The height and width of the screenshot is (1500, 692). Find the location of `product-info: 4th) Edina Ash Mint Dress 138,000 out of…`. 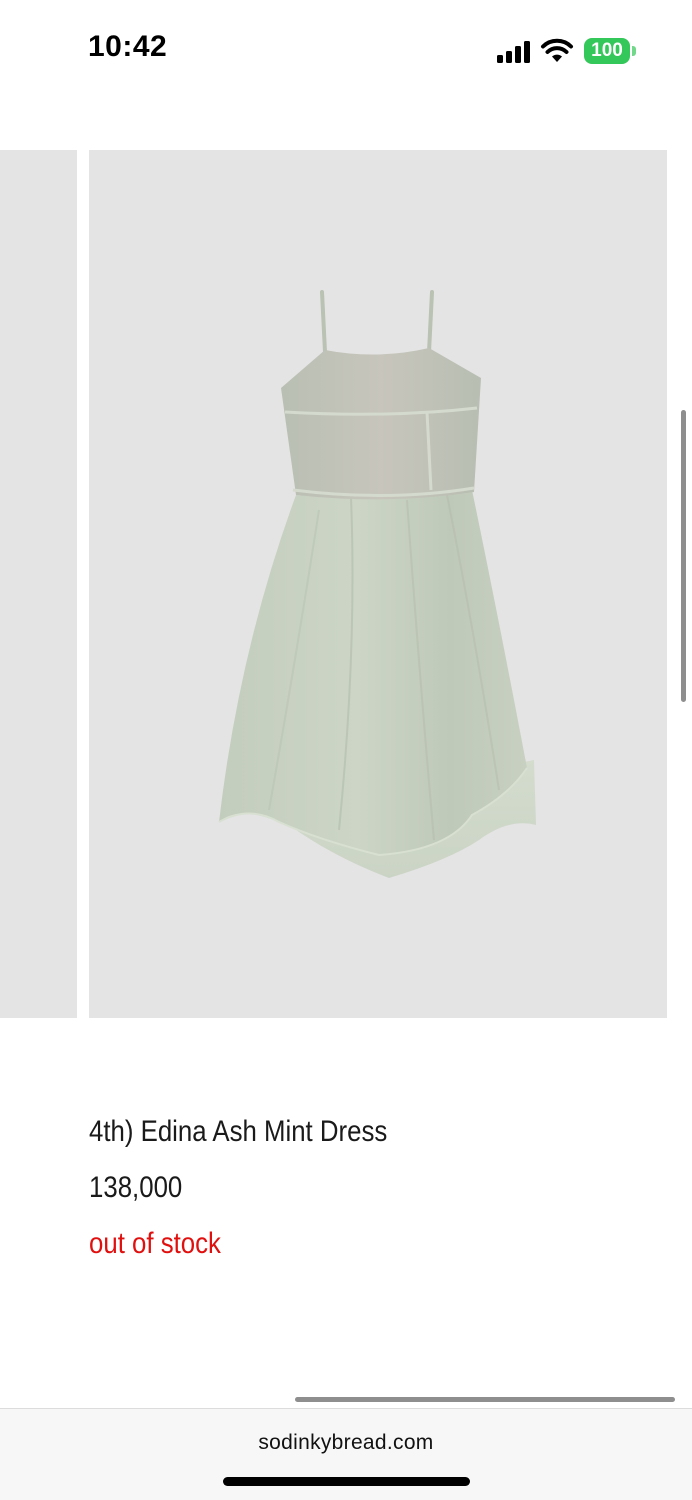

product-info: 4th) Edina Ash Mint Dress 138,000 out of… is located at coordinates (369, 1188).